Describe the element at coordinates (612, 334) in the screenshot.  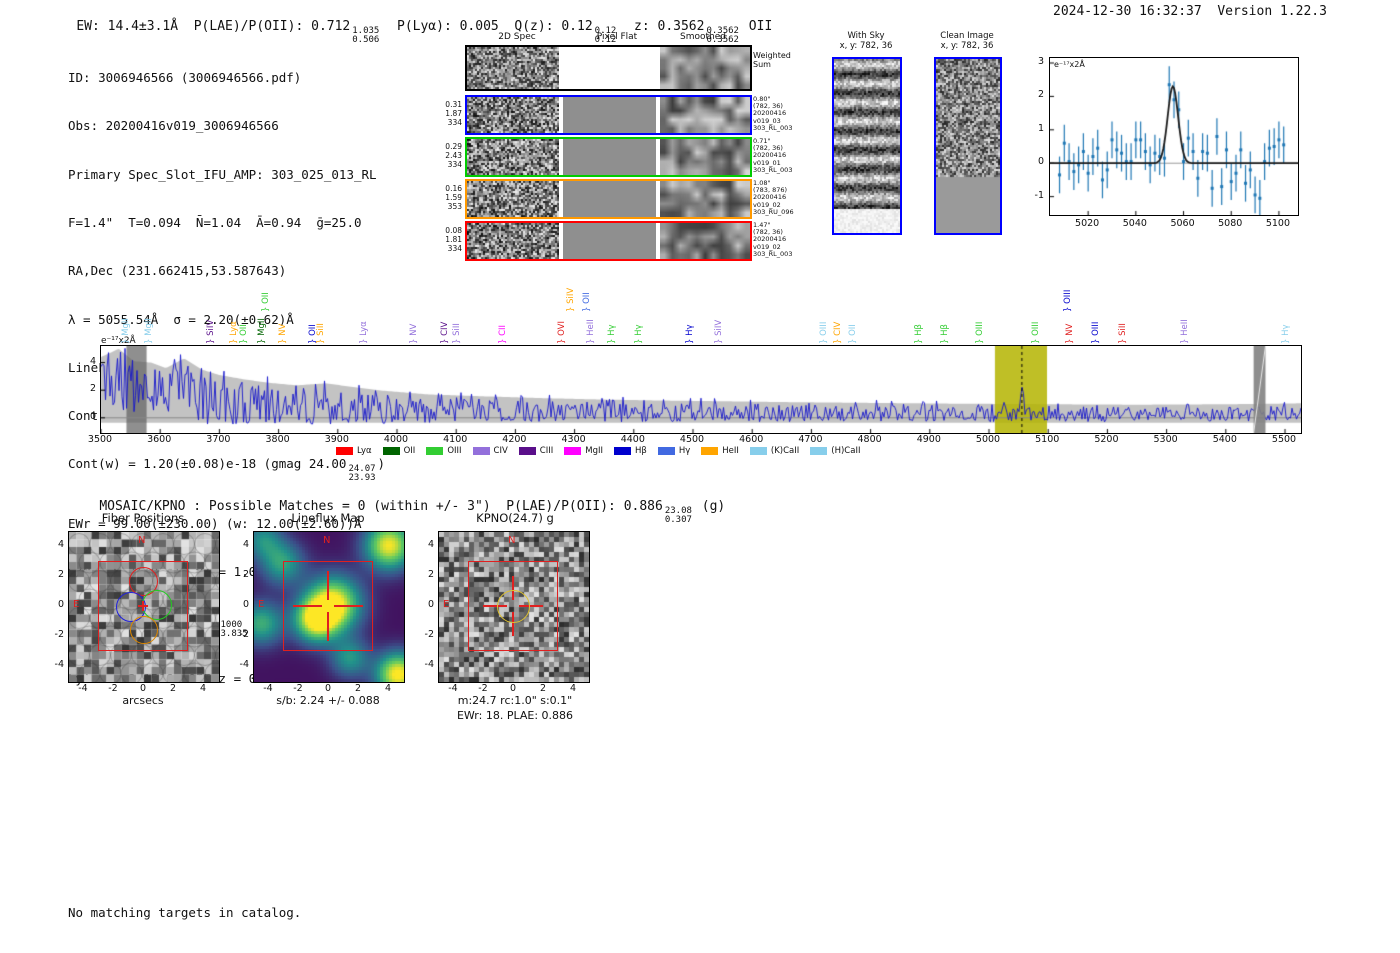
I see `spectral-line-label: } Hγ` at that location.